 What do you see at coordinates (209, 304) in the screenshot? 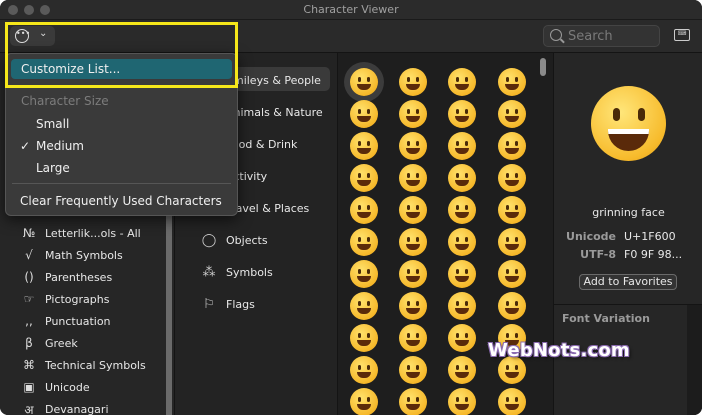
I see `flag-icon: ⚐` at bounding box center [209, 304].